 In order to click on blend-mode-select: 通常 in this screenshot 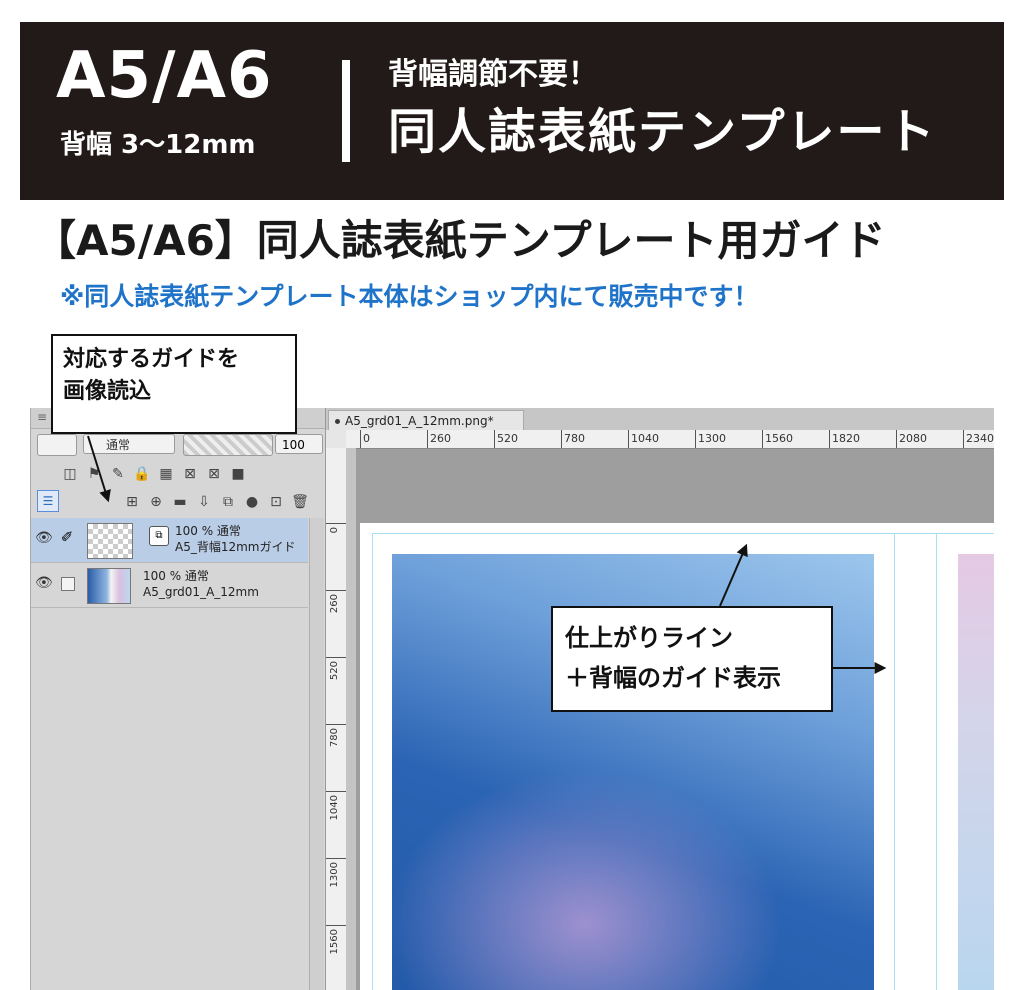, I will do `click(129, 444)`.